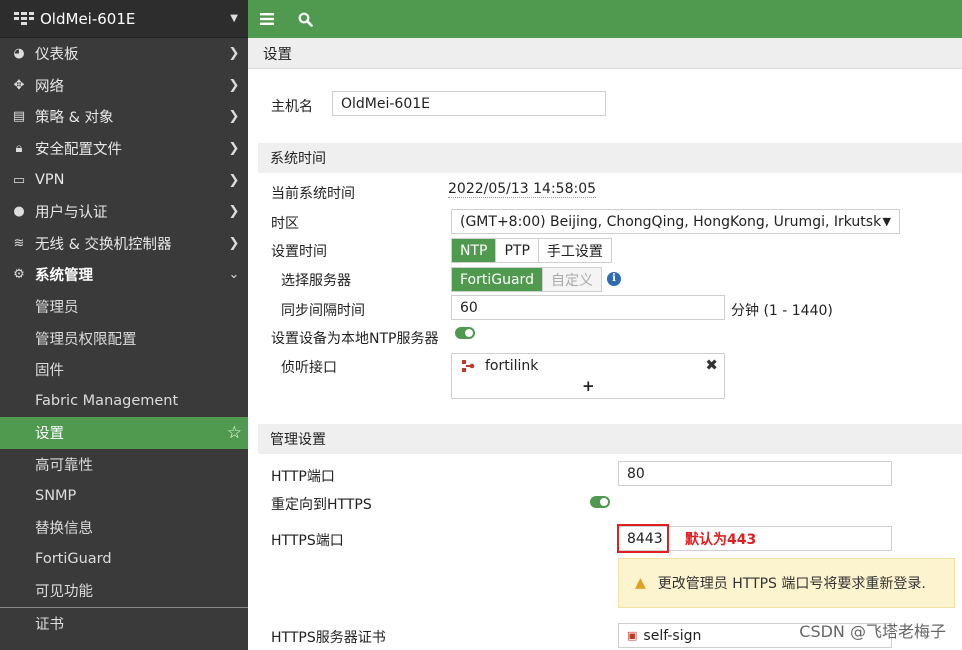  I want to click on sidebar-item-system: ⚙ 系统管理 ⌄, so click(124, 275).